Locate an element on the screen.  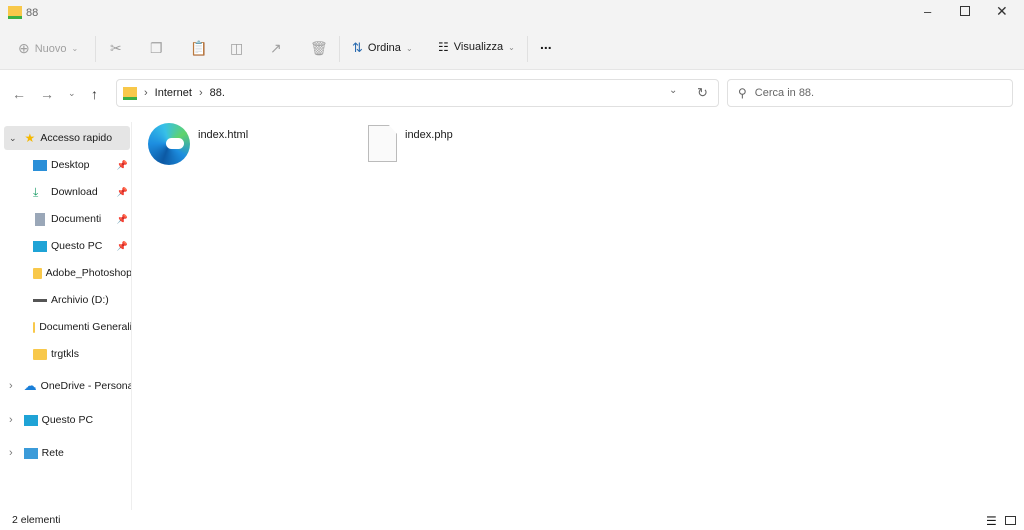
close-button: ✕ is located at coordinates (1002, 11).